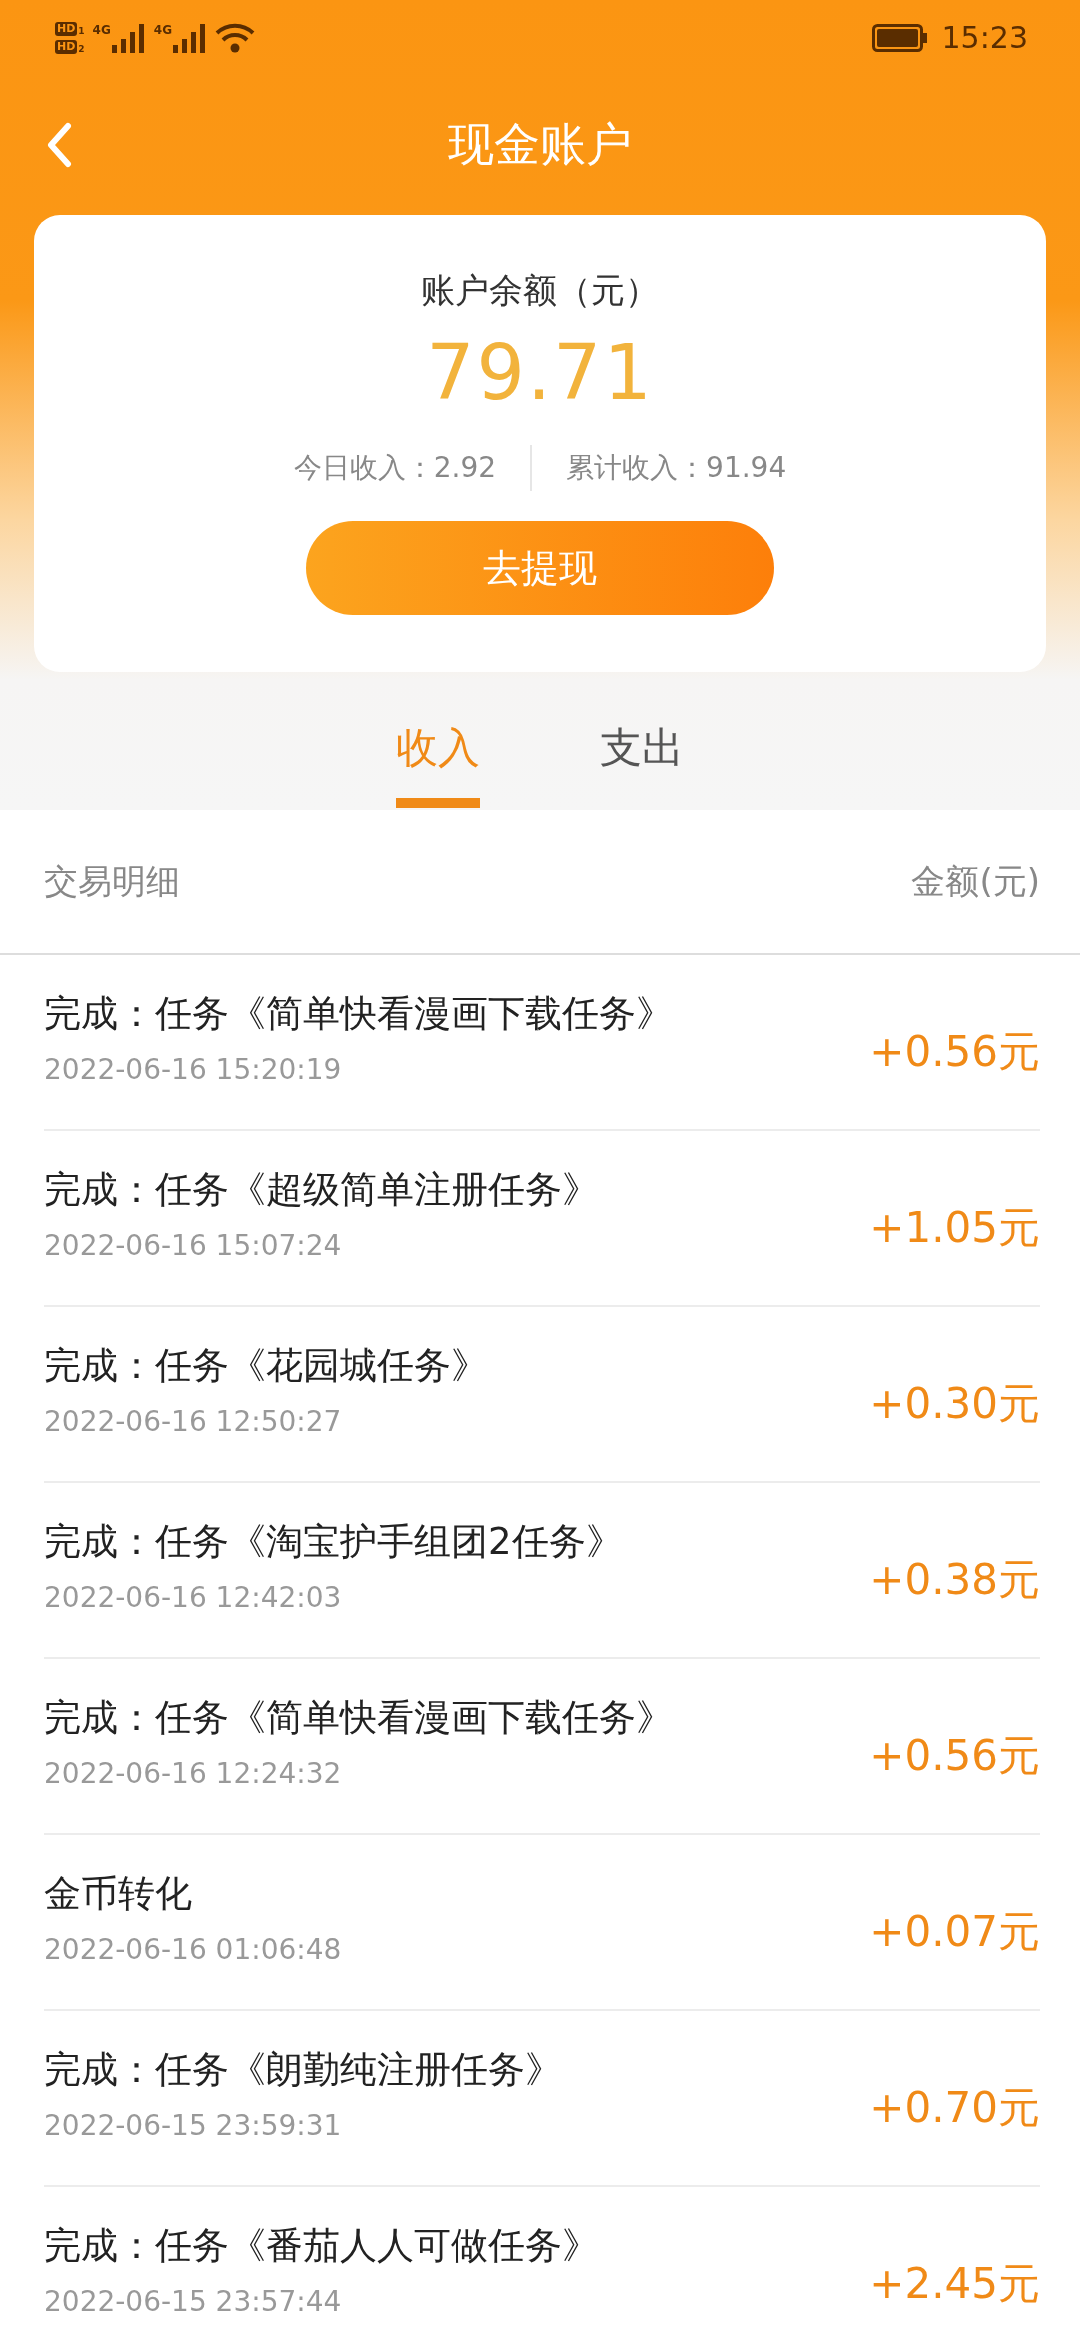 The image size is (1080, 2340). I want to click on balance-amount: 79.71, so click(540, 373).